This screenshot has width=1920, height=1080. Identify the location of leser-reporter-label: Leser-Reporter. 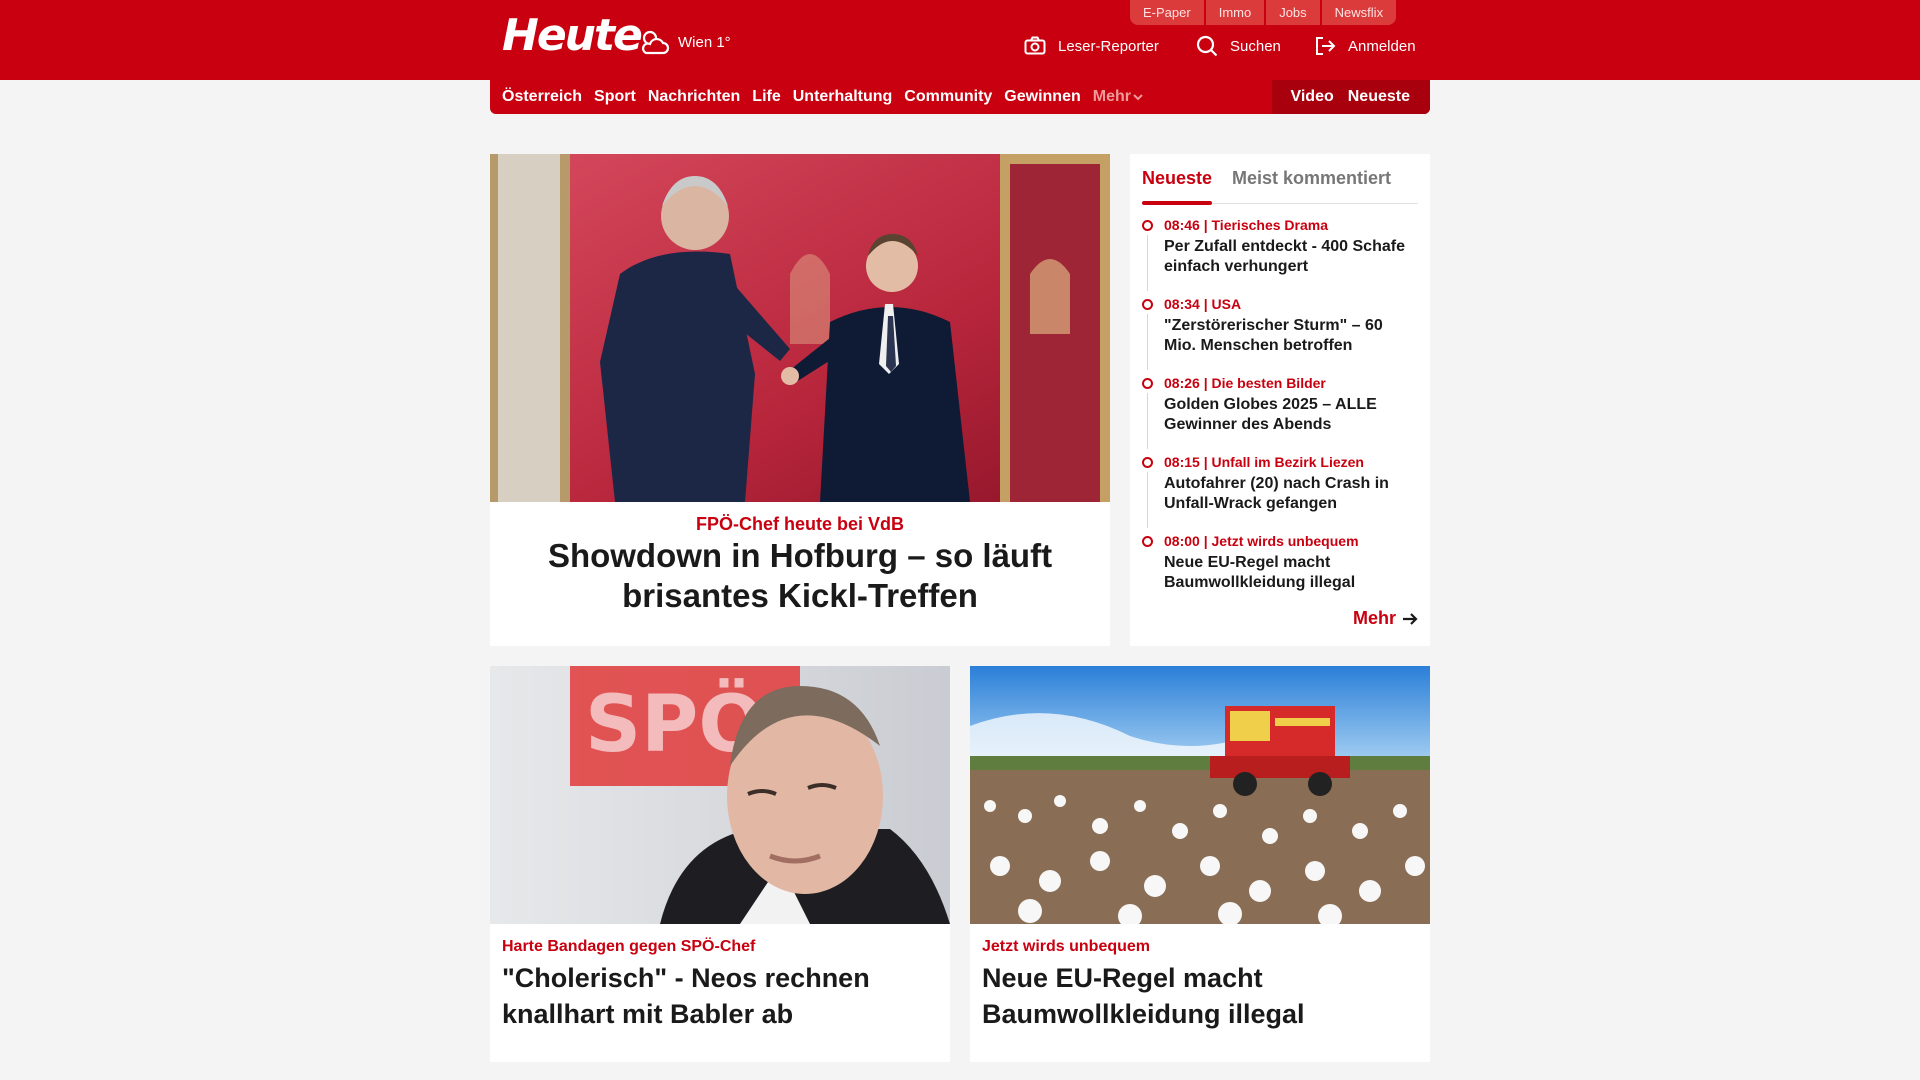
(1108, 46).